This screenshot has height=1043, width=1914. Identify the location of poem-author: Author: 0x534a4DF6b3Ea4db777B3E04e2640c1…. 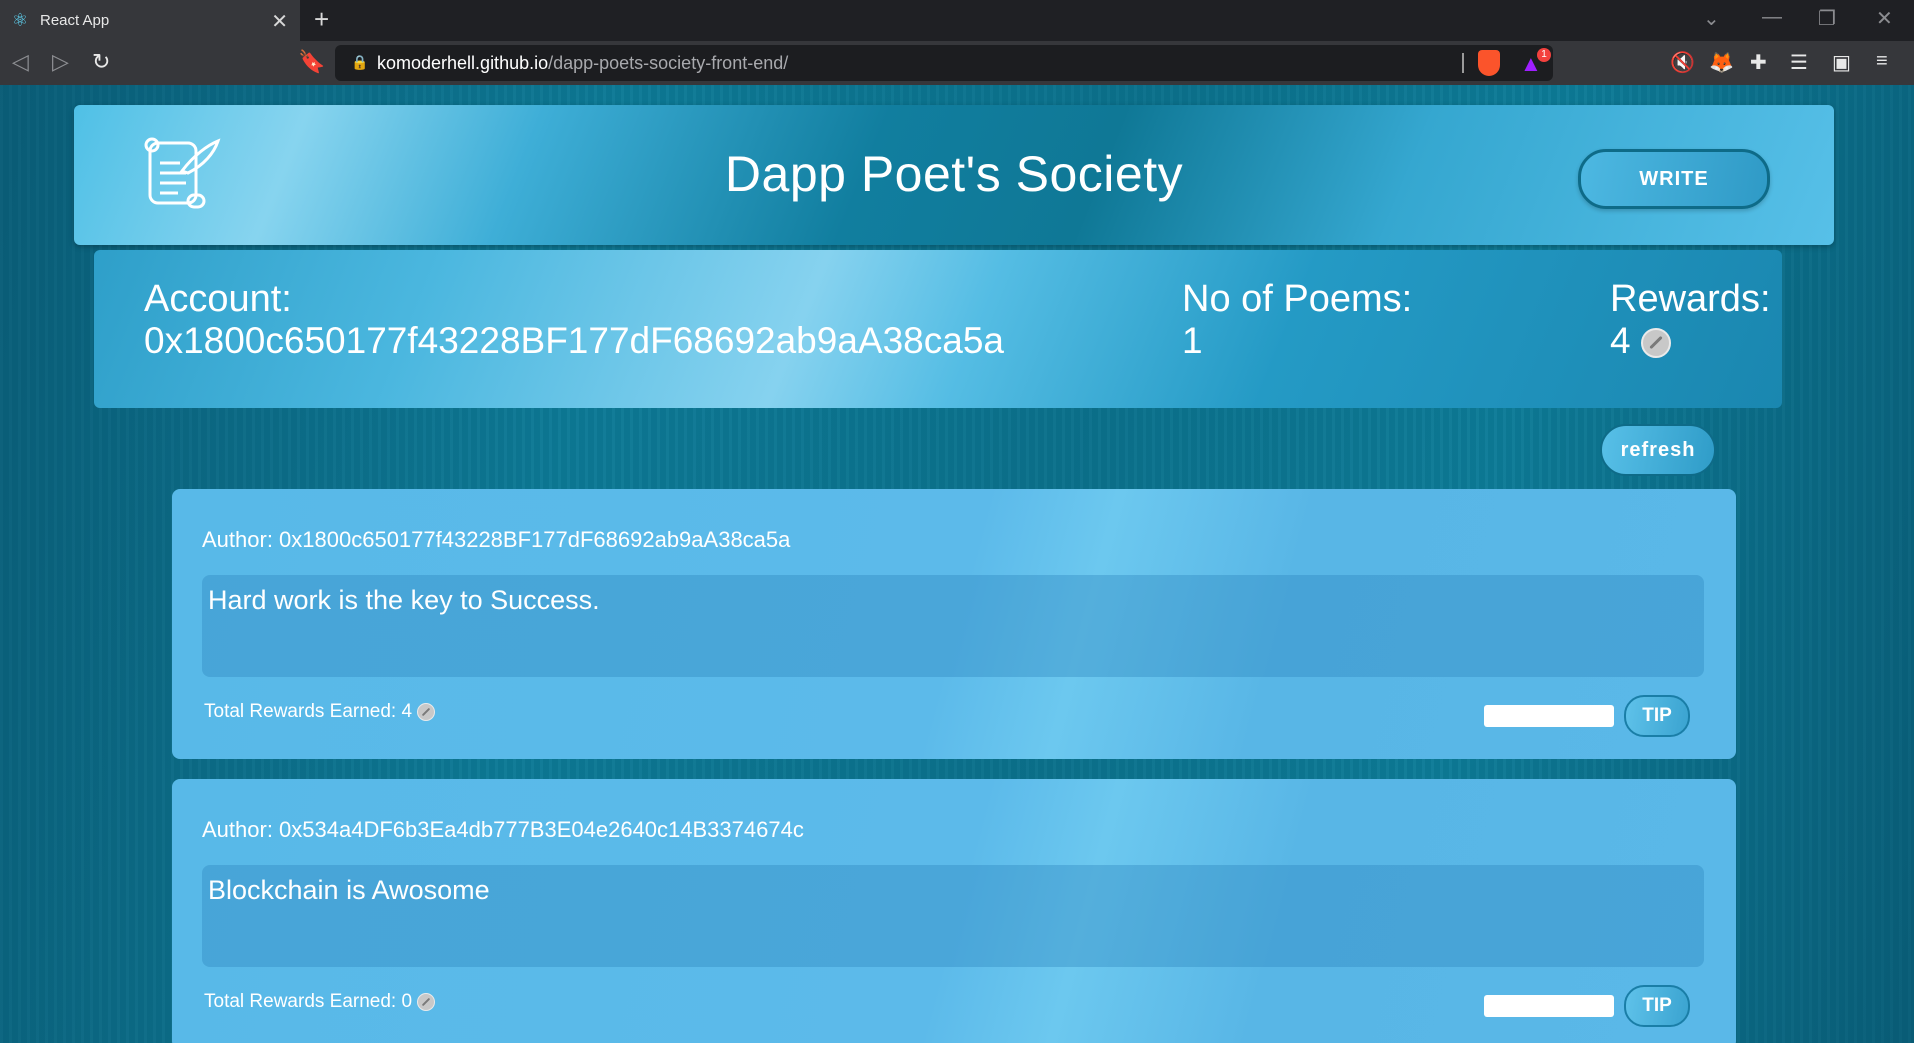
(503, 829).